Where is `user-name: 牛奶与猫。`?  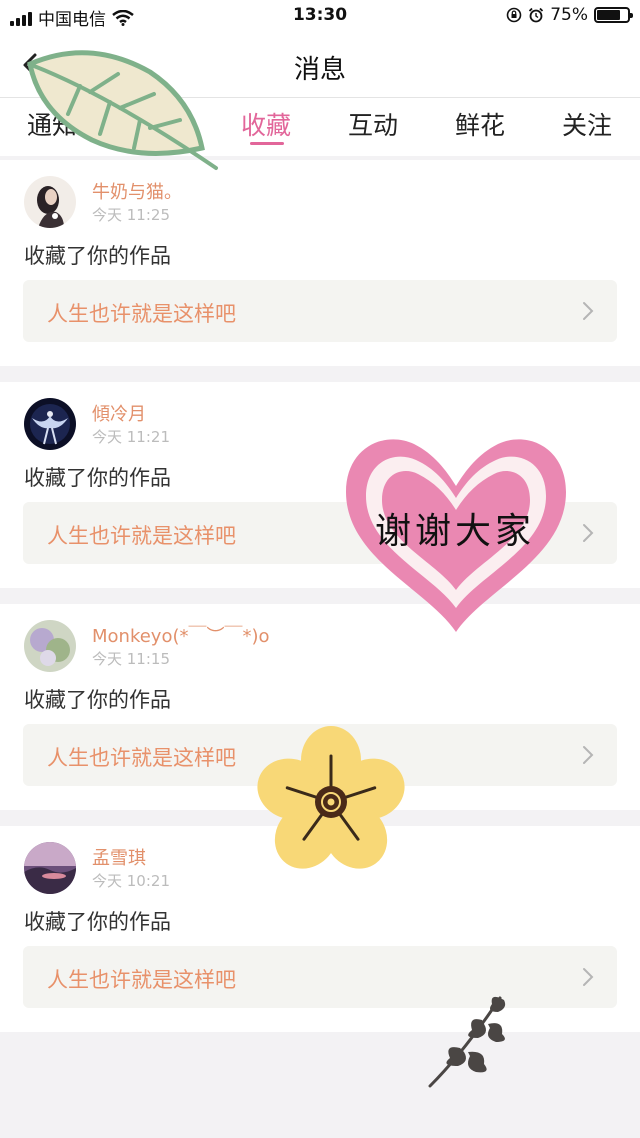 user-name: 牛奶与猫。 is located at coordinates (137, 191).